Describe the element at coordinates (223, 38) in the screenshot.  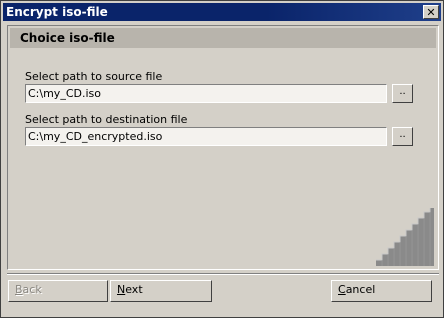
I see `page-header: Choice iso-file` at that location.